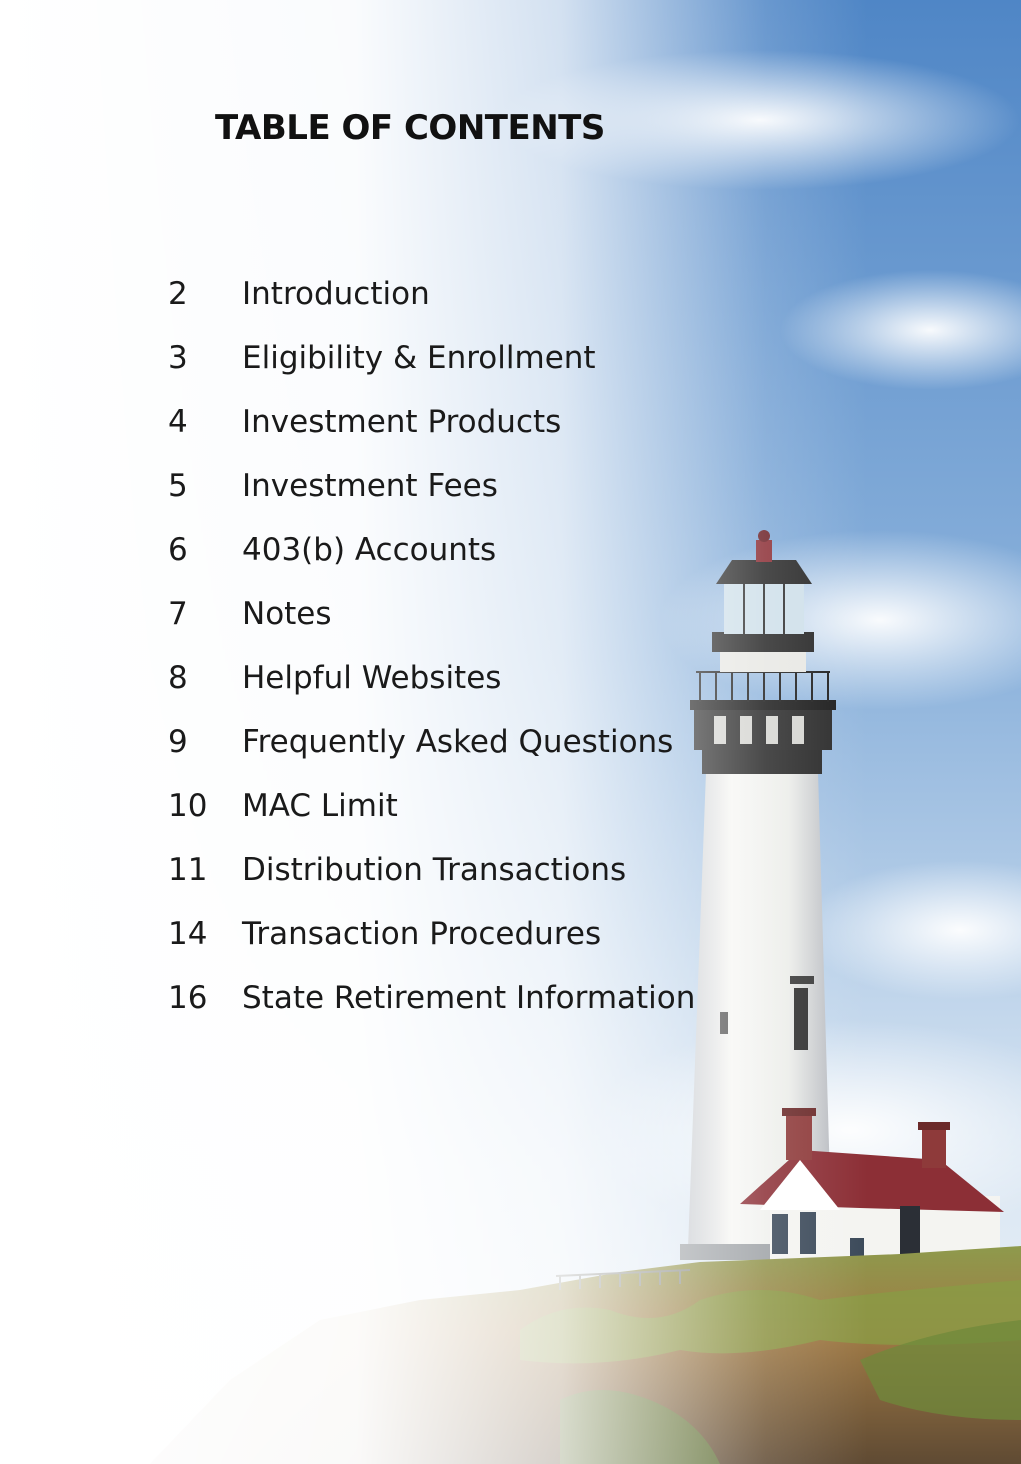  I want to click on toc-section-title: Investment Fees, so click(370, 486).